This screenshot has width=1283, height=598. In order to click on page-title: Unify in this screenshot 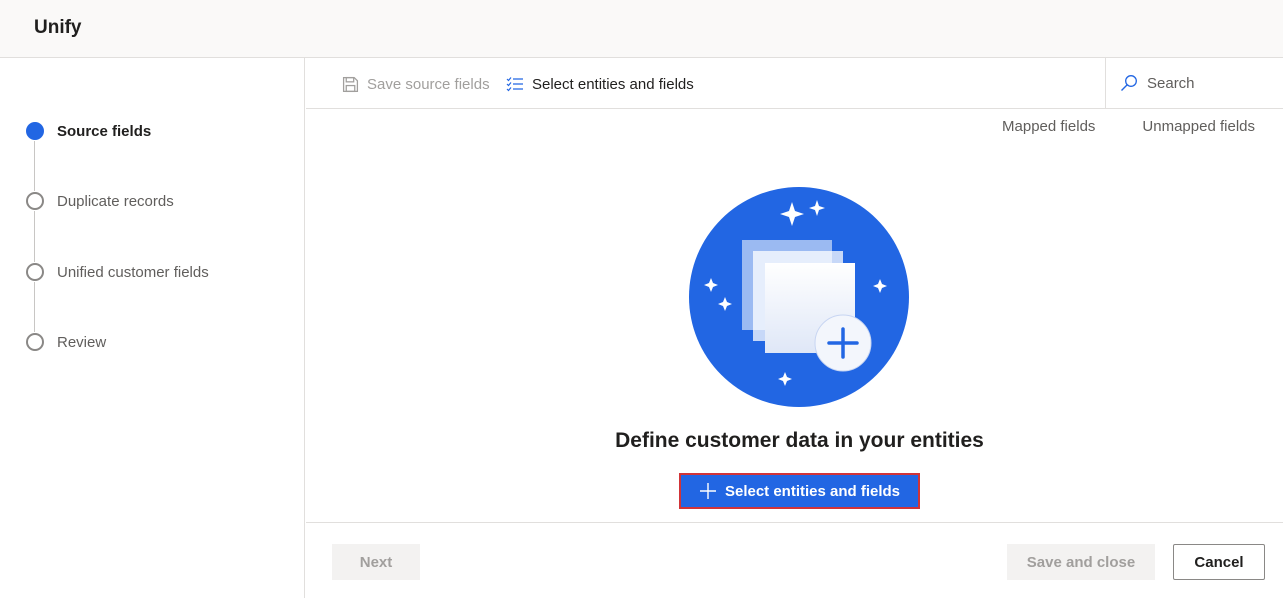, I will do `click(58, 27)`.